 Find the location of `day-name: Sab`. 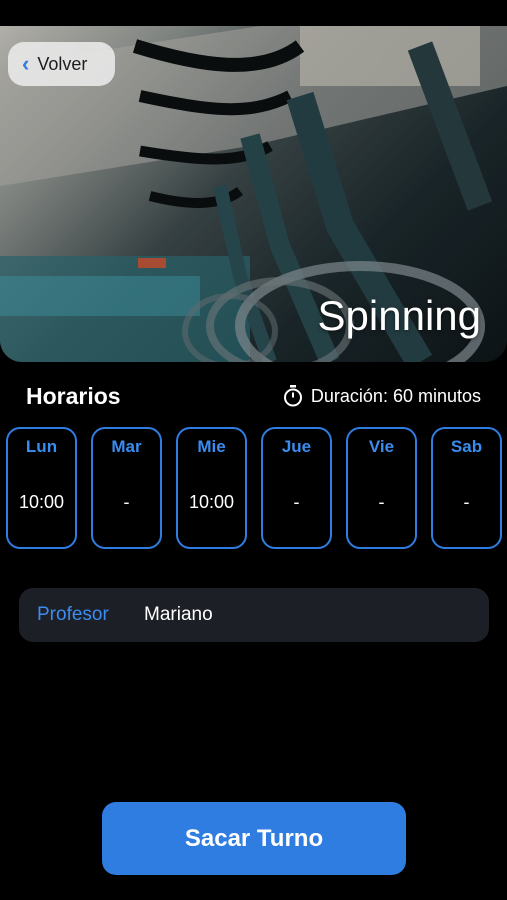

day-name: Sab is located at coordinates (466, 446).